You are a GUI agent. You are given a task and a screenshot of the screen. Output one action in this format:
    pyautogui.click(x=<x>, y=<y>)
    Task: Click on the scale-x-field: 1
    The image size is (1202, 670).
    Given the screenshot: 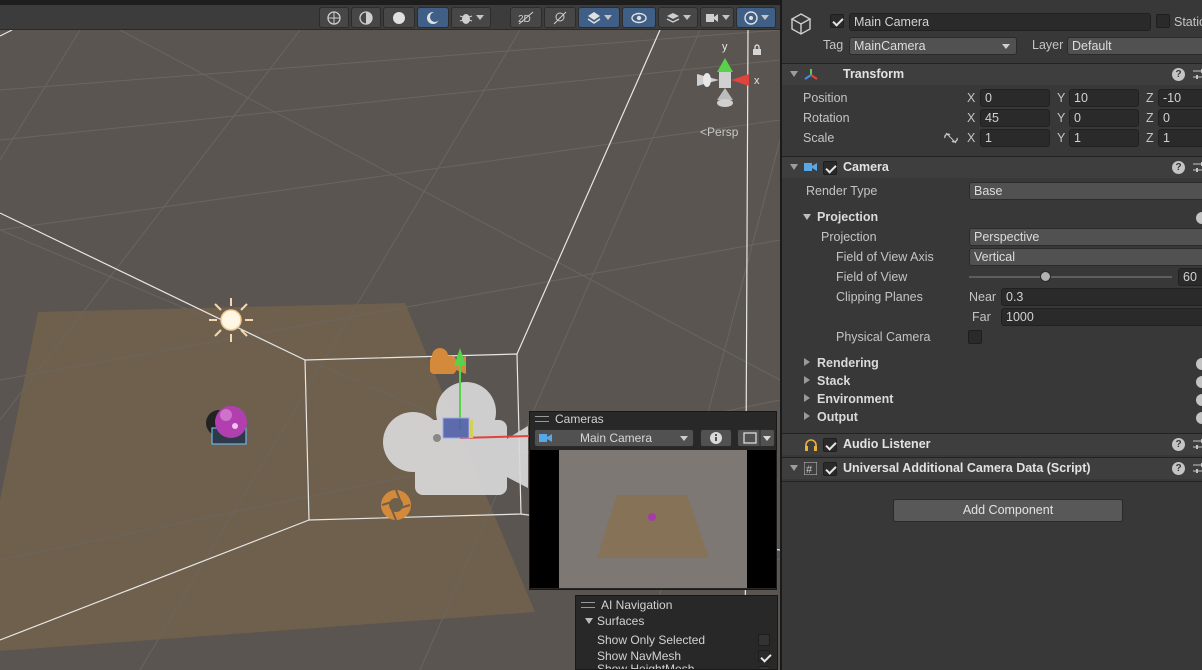 What is the action you would take?
    pyautogui.click(x=1015, y=138)
    